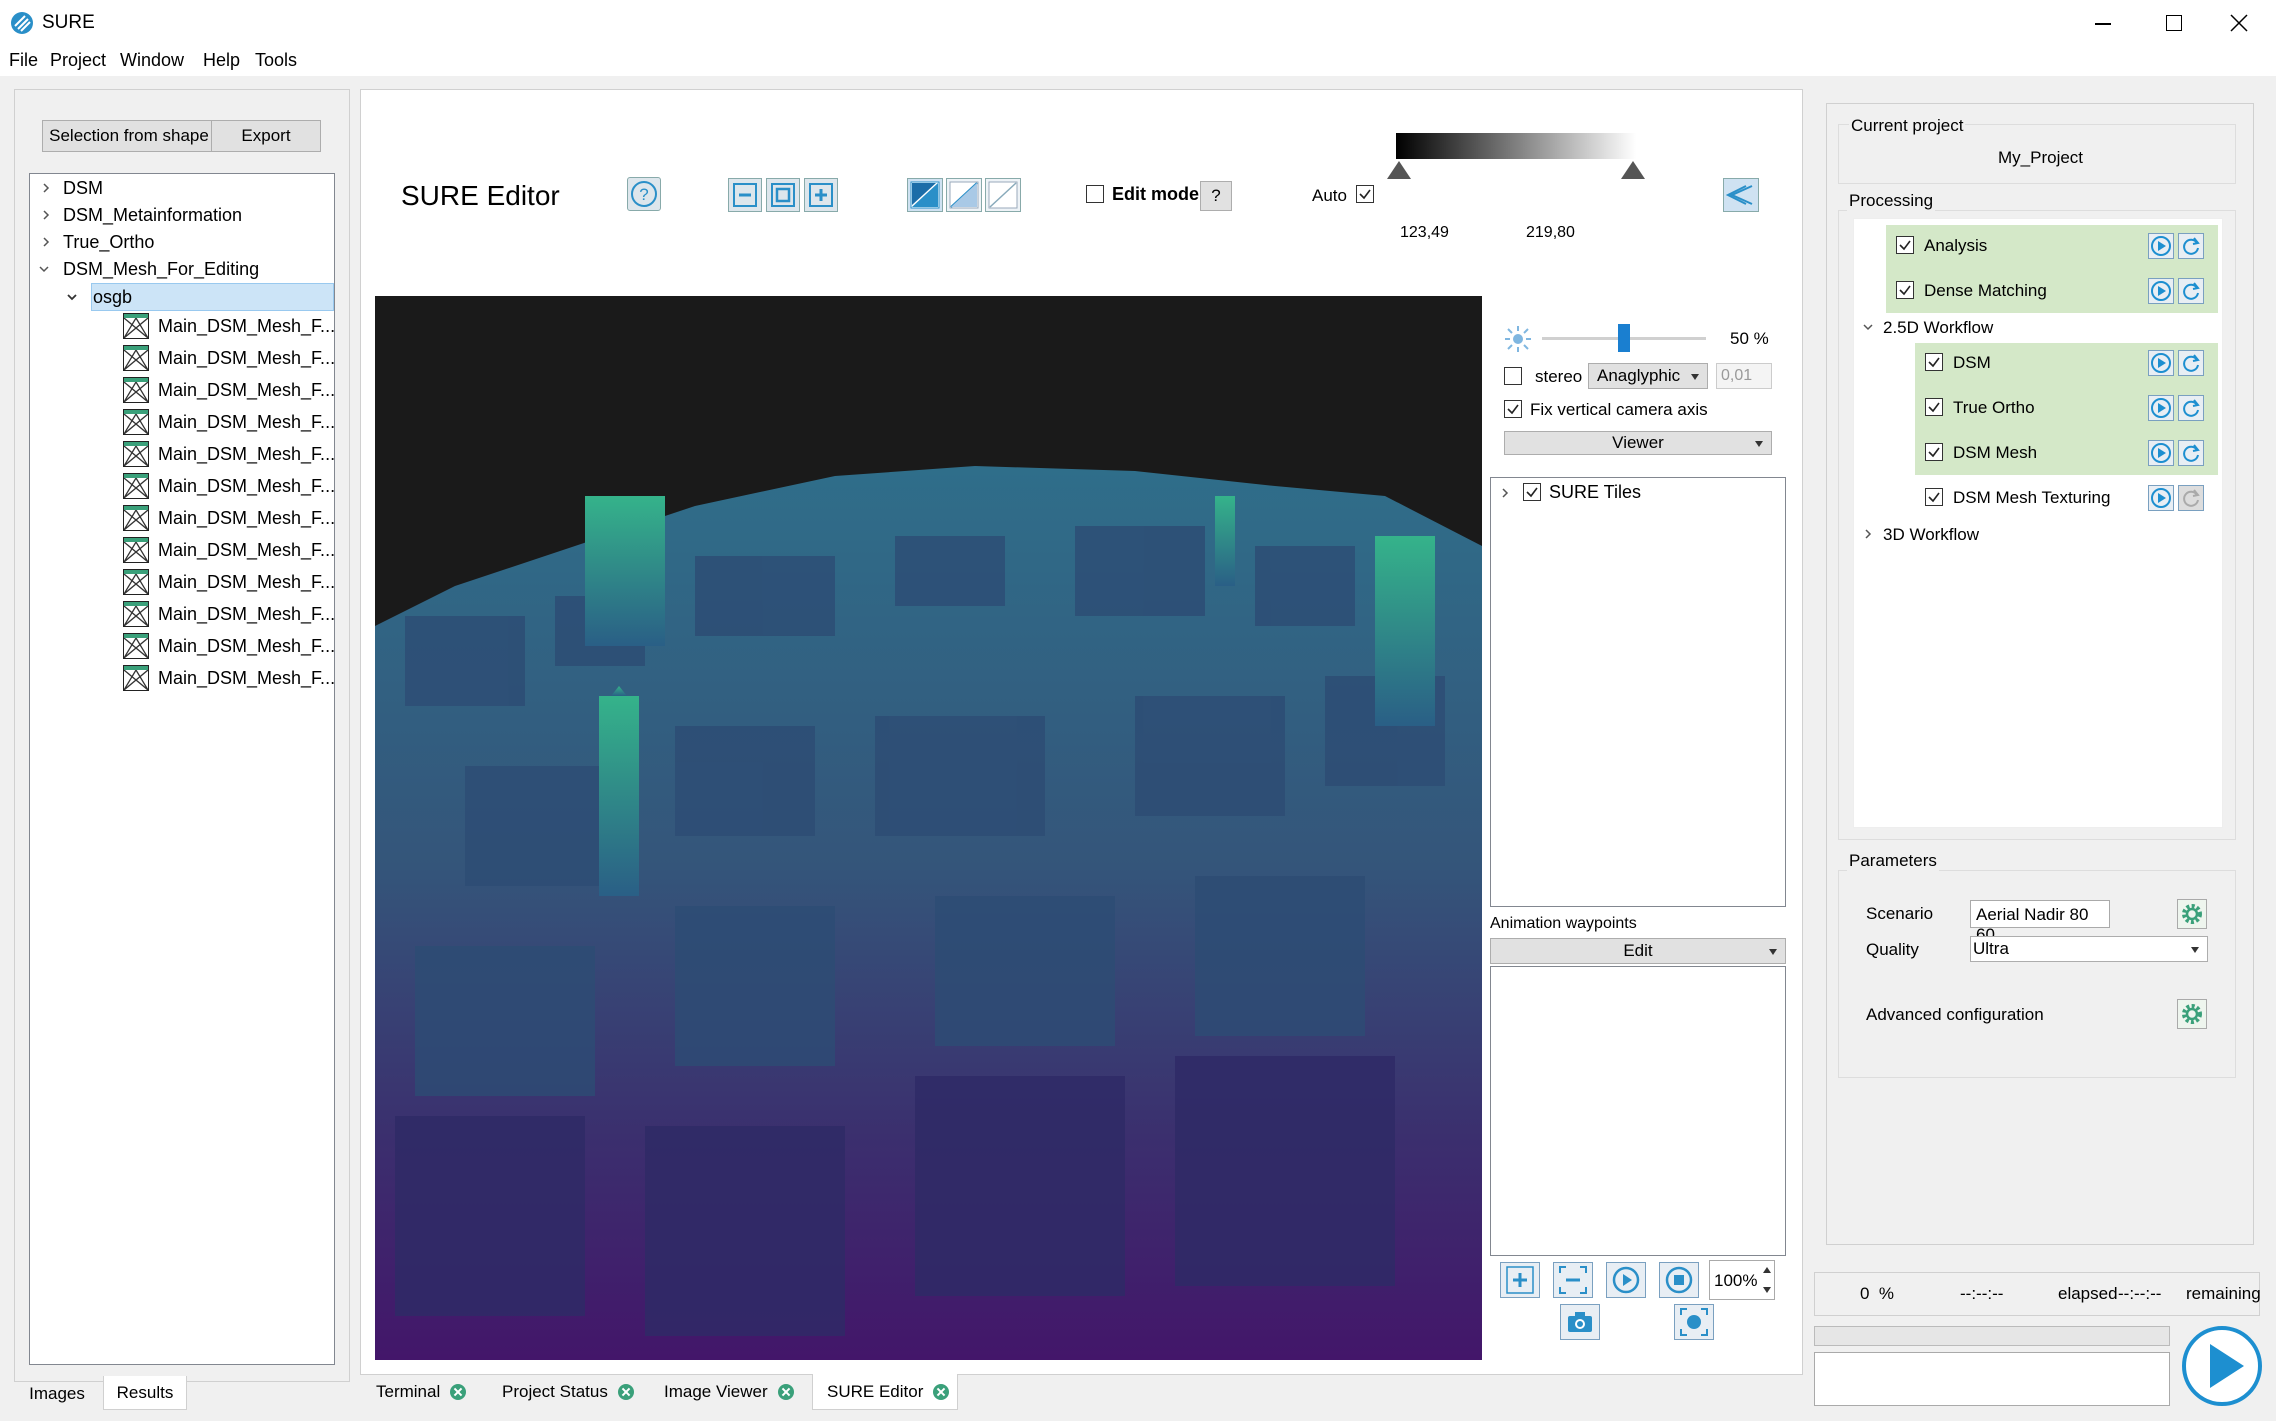 This screenshot has height=1421, width=2276. What do you see at coordinates (1694, 1322) in the screenshot?
I see `record-icon` at bounding box center [1694, 1322].